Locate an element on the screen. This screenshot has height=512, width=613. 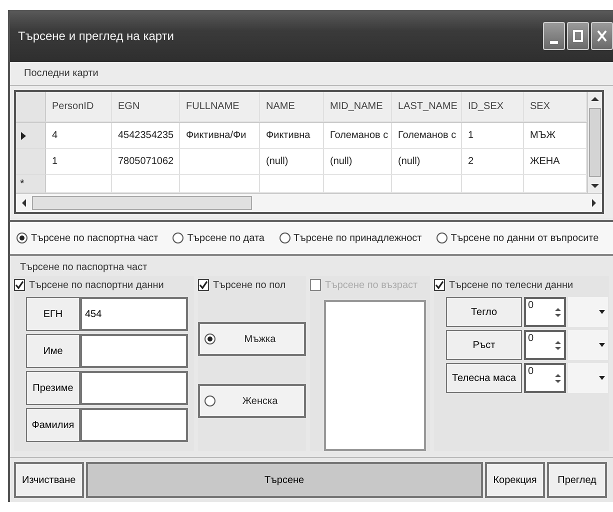
close-icon is located at coordinates (602, 36).